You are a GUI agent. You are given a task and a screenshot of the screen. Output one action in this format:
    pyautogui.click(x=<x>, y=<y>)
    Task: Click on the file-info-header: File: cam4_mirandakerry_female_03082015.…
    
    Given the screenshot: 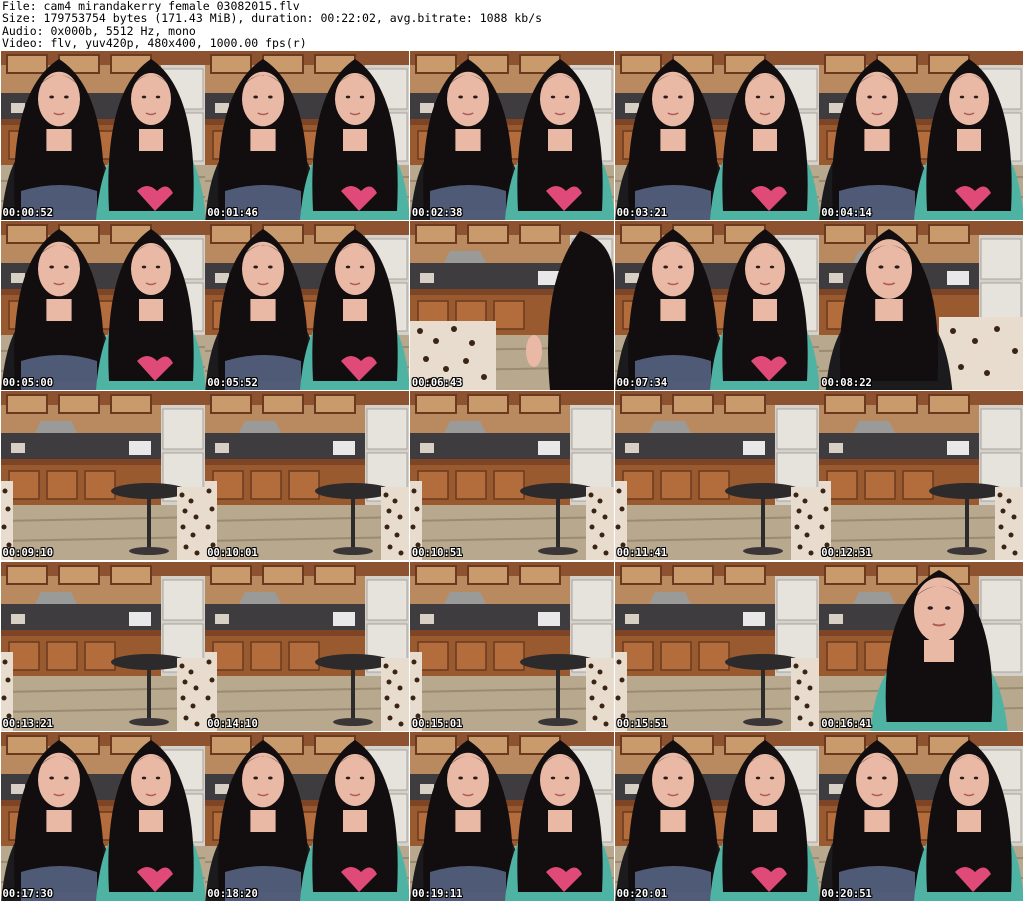 What is the action you would take?
    pyautogui.click(x=512, y=25)
    